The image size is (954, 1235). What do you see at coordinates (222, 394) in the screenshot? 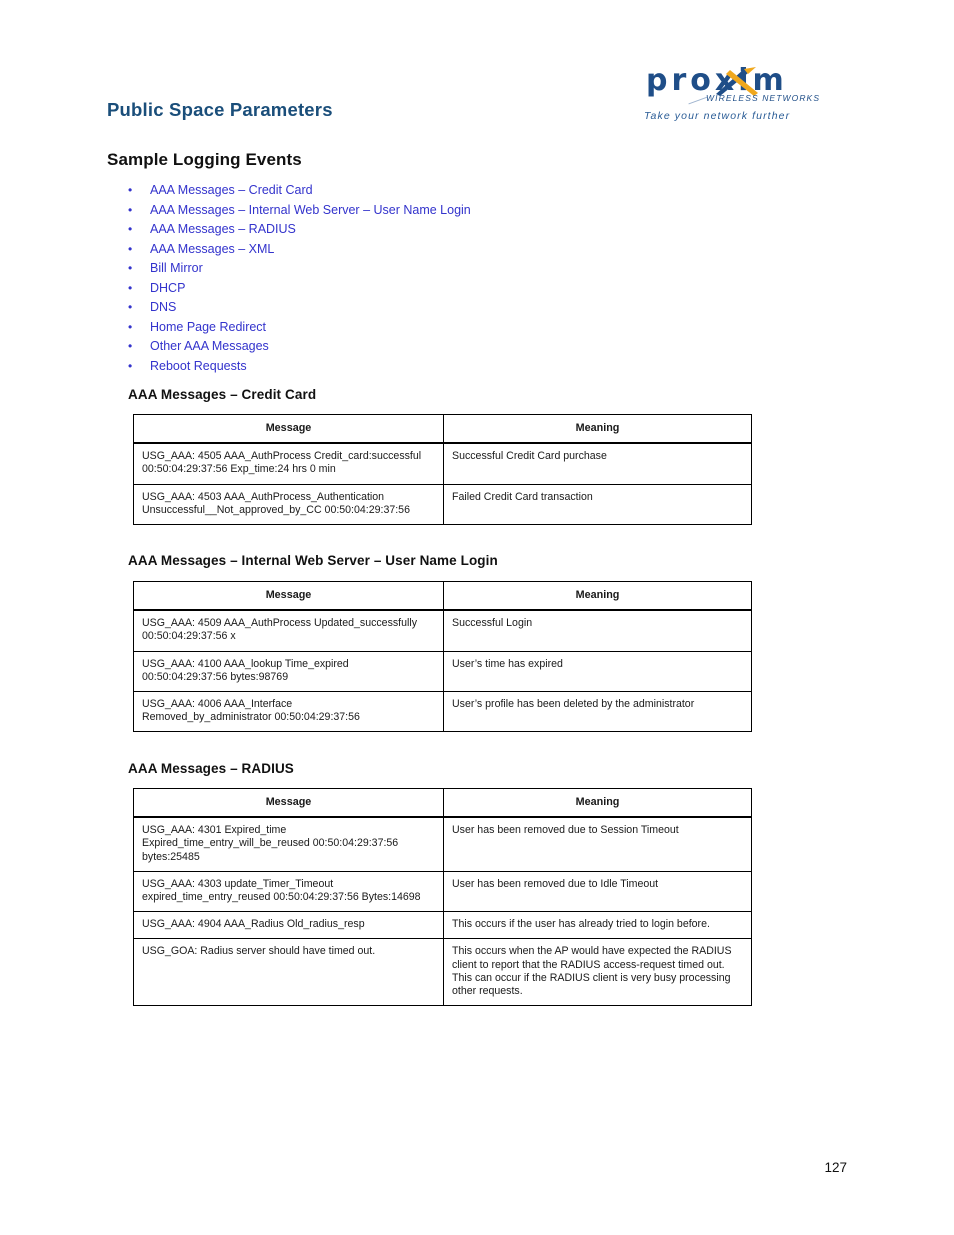
I see `subsection-title-credit-card: AAA Messages – Credit Card` at bounding box center [222, 394].